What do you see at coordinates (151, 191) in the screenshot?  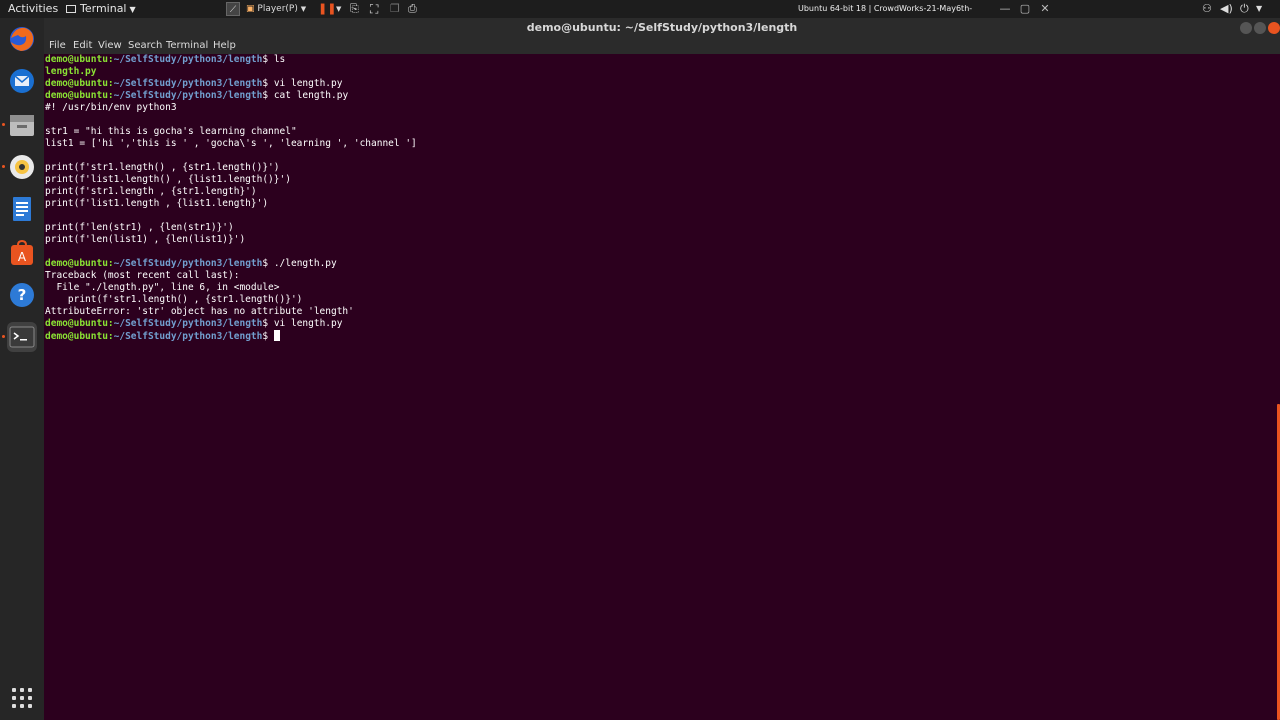 I see `output-line: print(f'str1.length , {str1.length}')` at bounding box center [151, 191].